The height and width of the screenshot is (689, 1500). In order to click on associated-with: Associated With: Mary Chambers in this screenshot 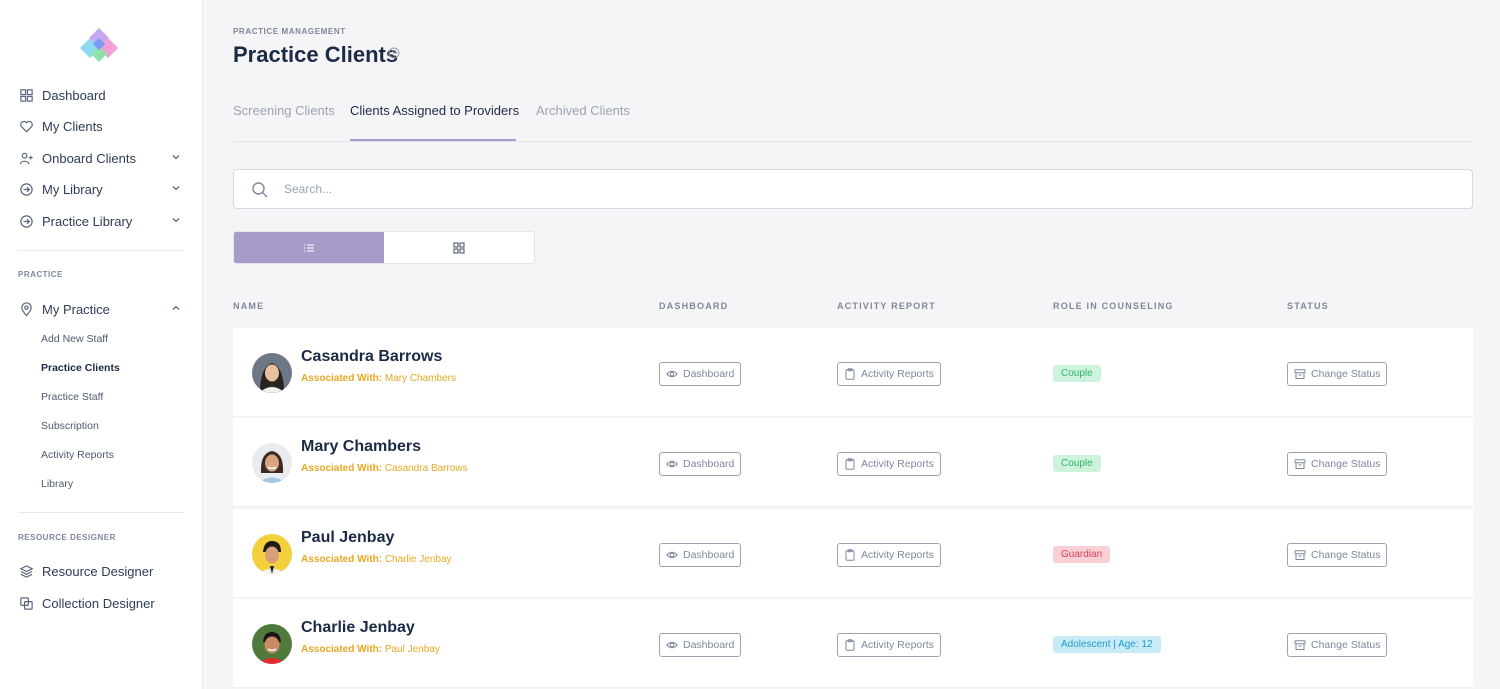, I will do `click(378, 378)`.